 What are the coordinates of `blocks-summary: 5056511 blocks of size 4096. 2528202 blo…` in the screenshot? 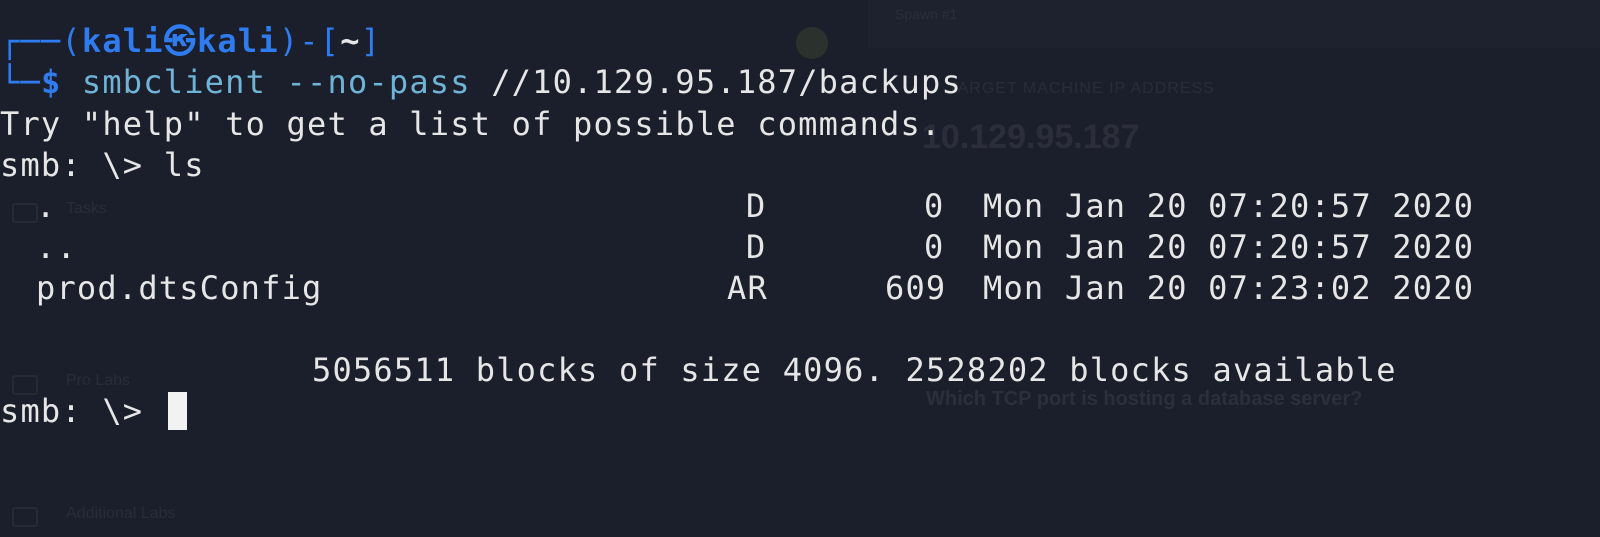 It's located at (854, 370).